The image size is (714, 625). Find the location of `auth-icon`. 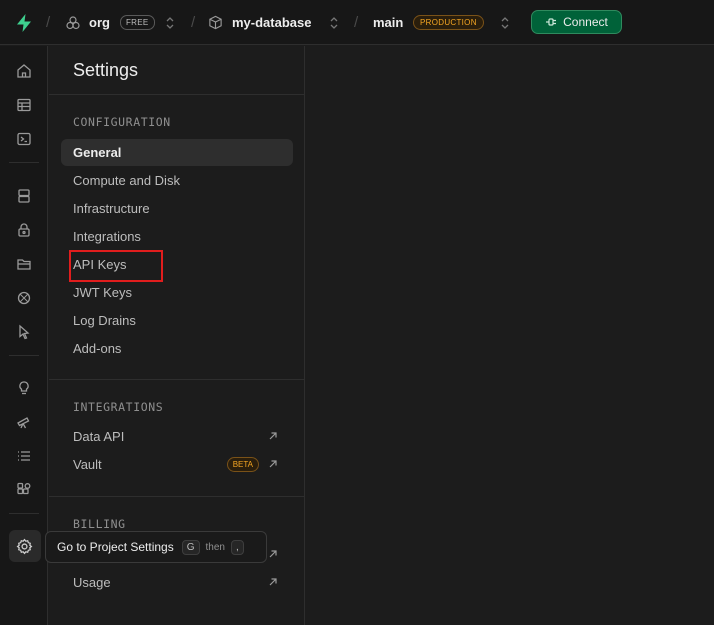

auth-icon is located at coordinates (24, 230).